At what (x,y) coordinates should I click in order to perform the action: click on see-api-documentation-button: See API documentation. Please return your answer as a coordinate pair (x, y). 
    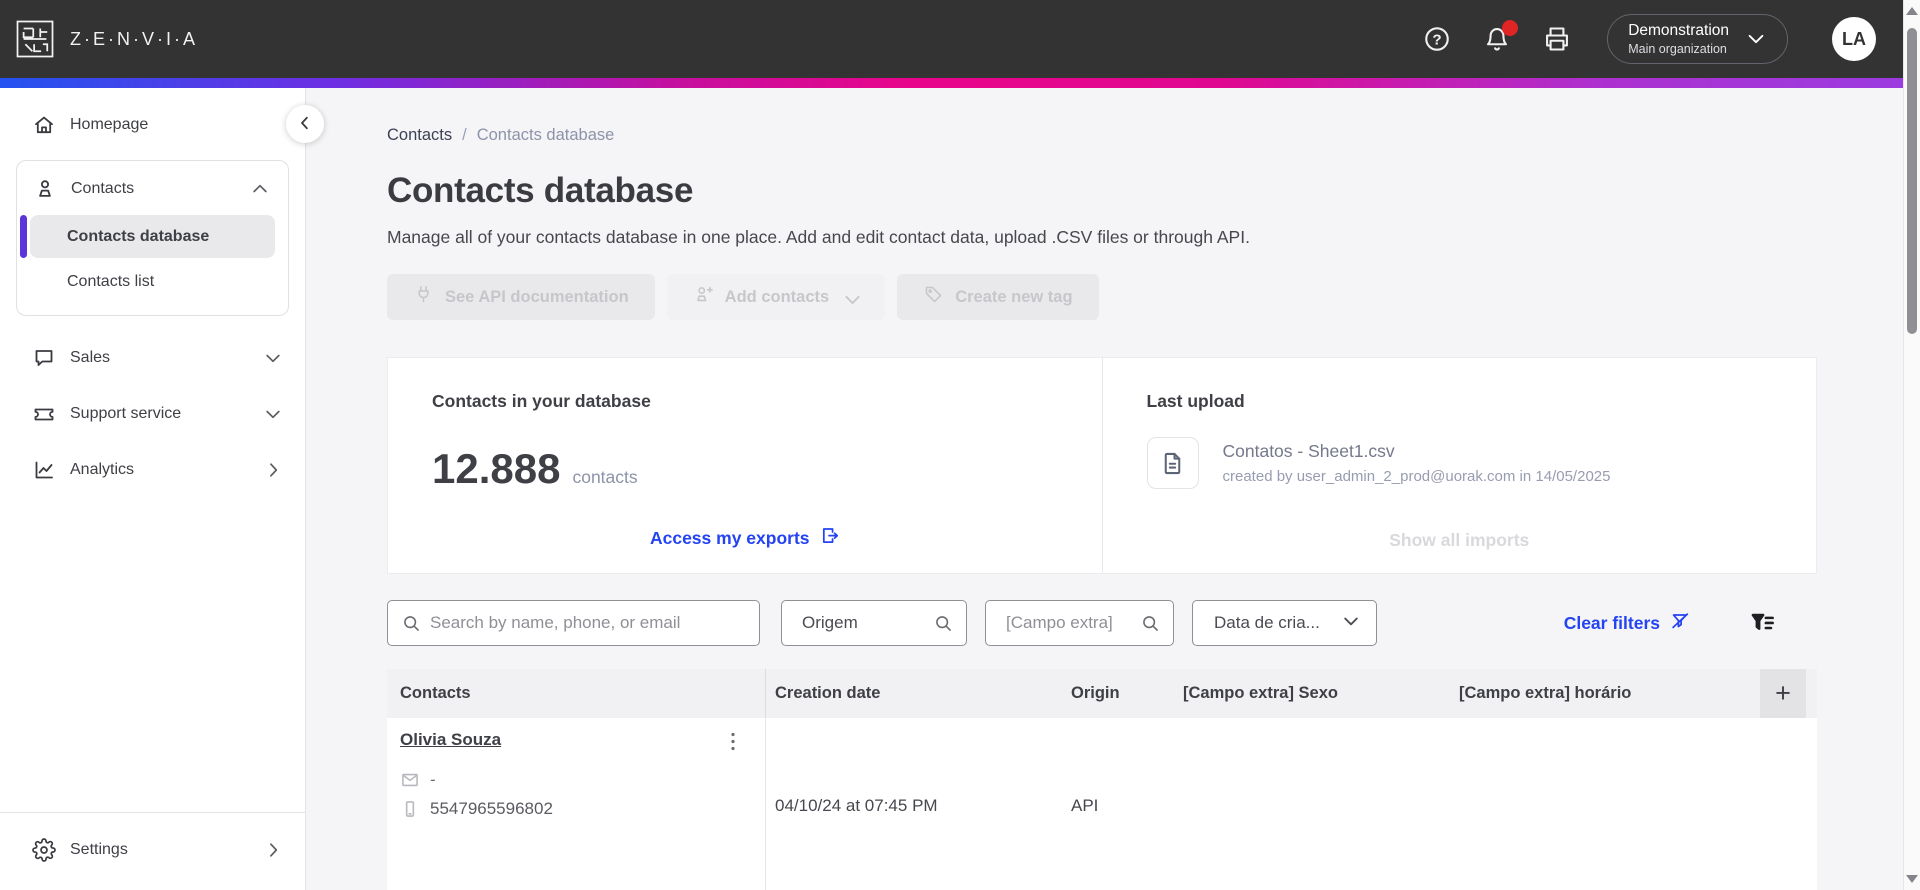
    Looking at the image, I should click on (521, 297).